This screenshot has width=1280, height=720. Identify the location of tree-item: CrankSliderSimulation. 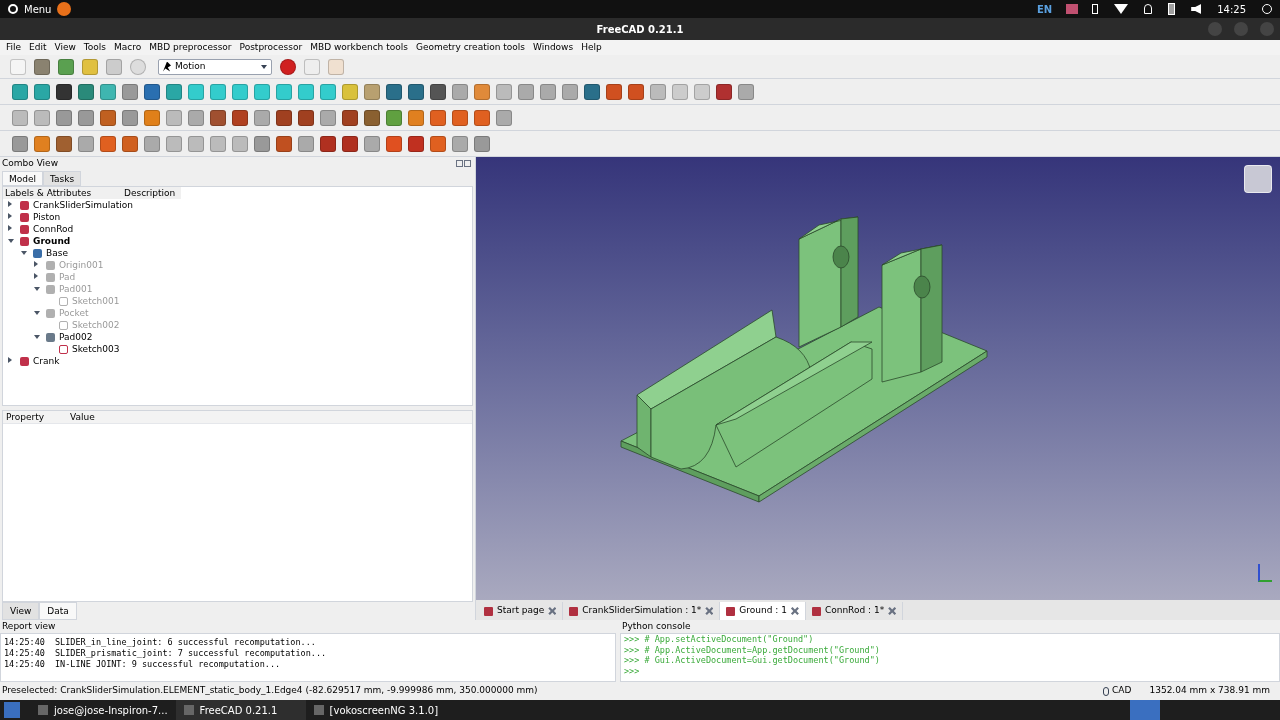
(83, 205).